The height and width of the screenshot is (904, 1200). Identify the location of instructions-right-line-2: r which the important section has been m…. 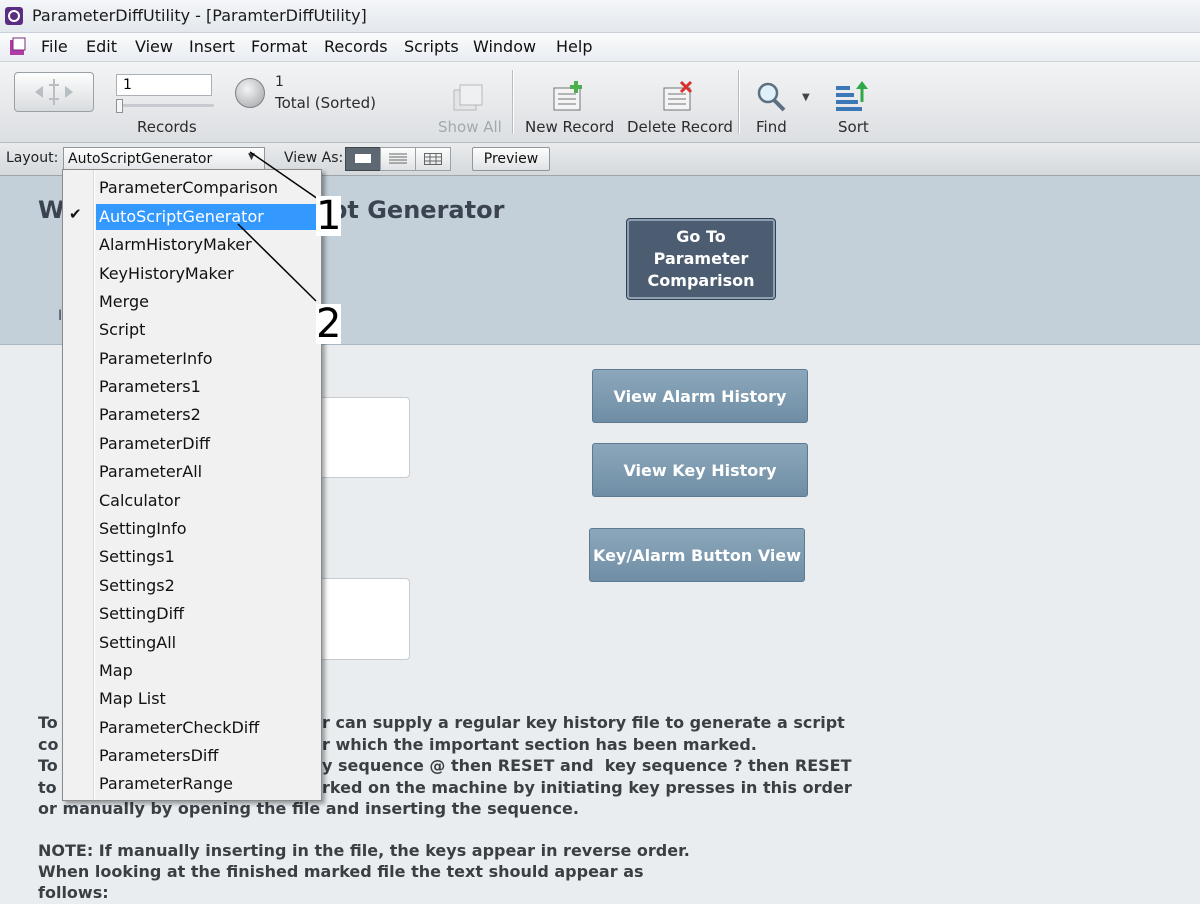
(539, 744).